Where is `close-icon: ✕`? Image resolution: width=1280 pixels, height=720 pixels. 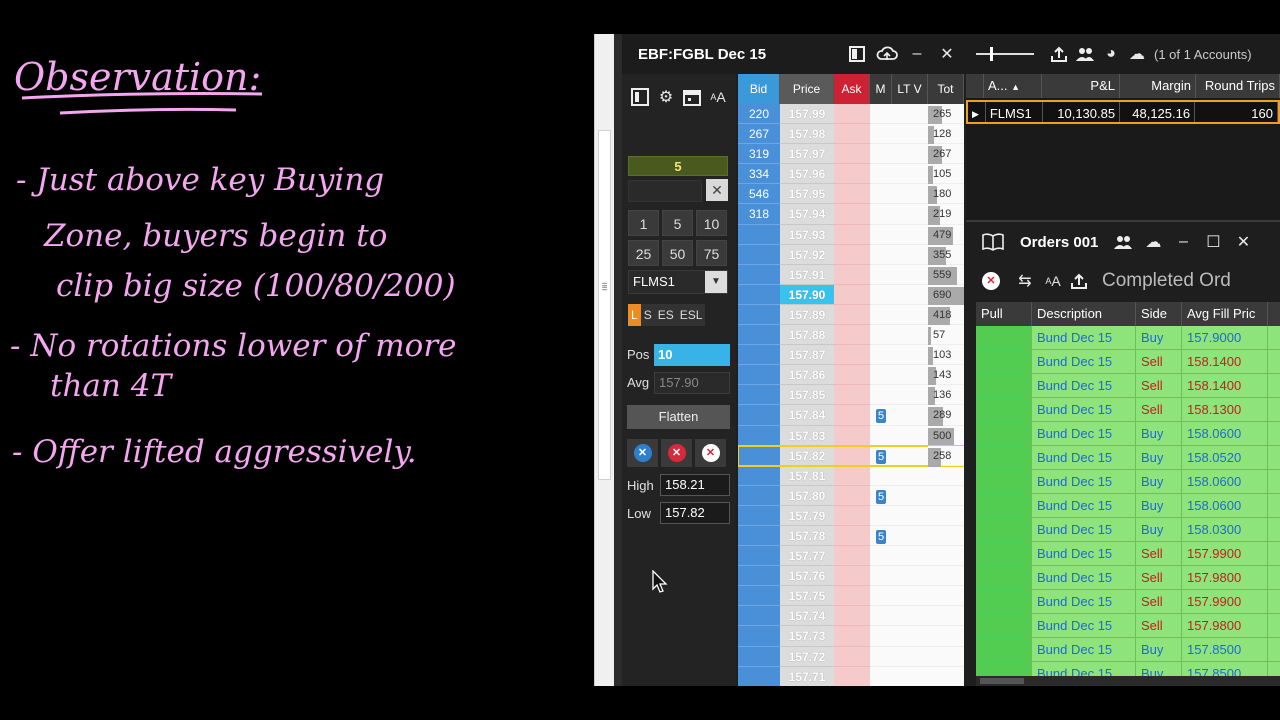
close-icon: ✕ is located at coordinates (947, 54).